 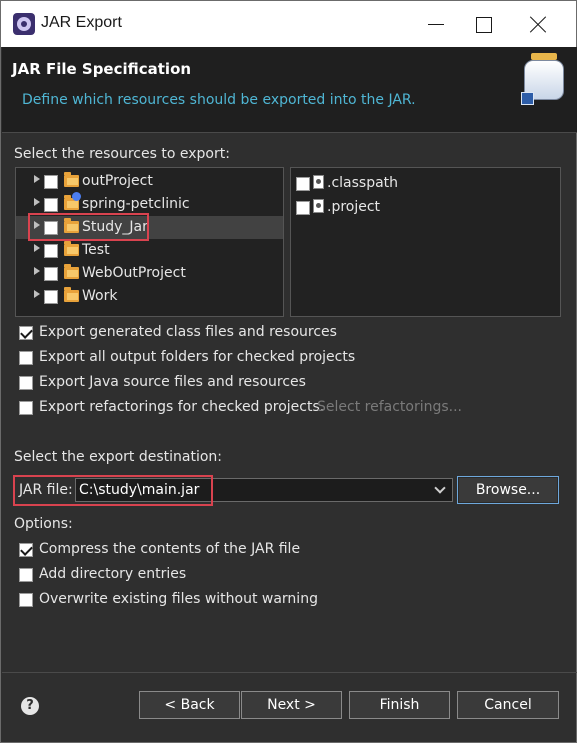 I want to click on tree-item-label: Test, so click(x=96, y=250).